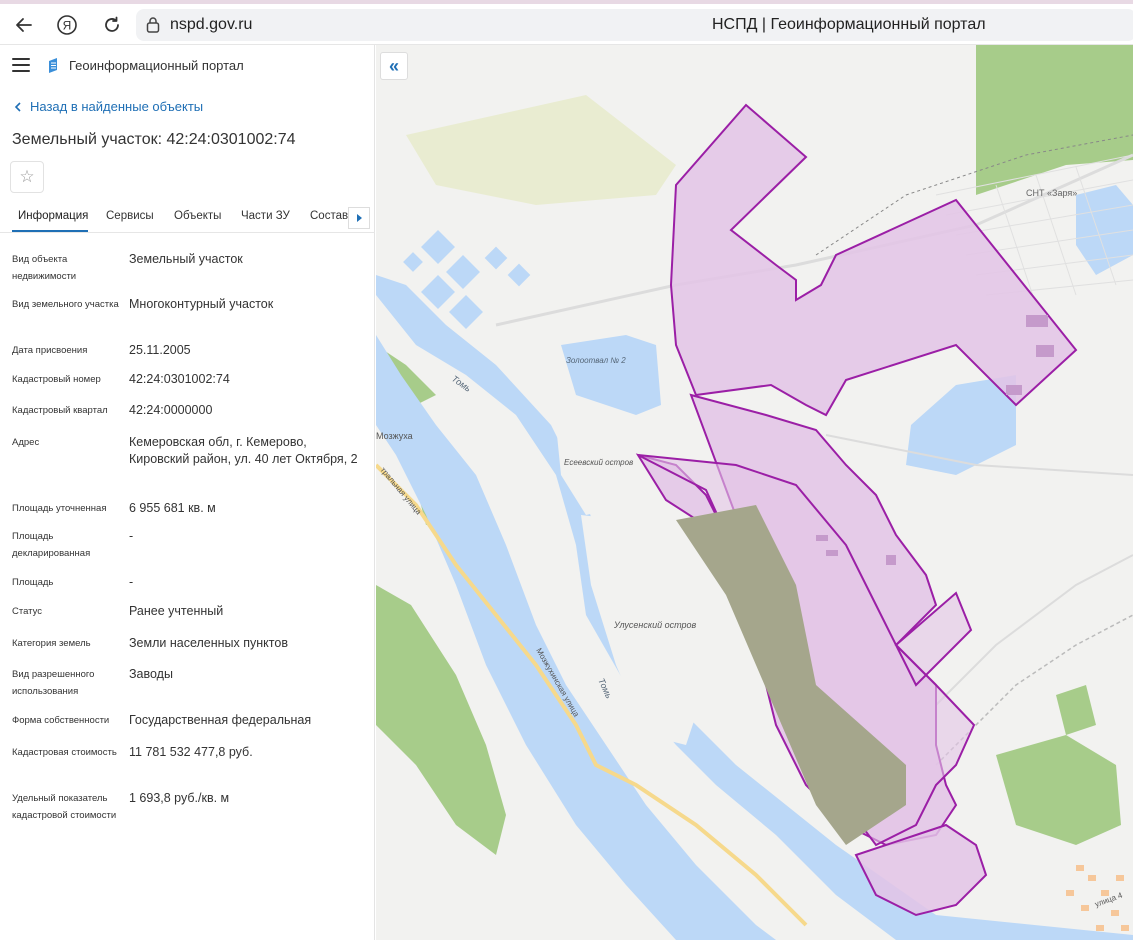 Image resolution: width=1133 pixels, height=940 pixels. Describe the element at coordinates (54, 65) in the screenshot. I see `portal-logo-icon` at that location.